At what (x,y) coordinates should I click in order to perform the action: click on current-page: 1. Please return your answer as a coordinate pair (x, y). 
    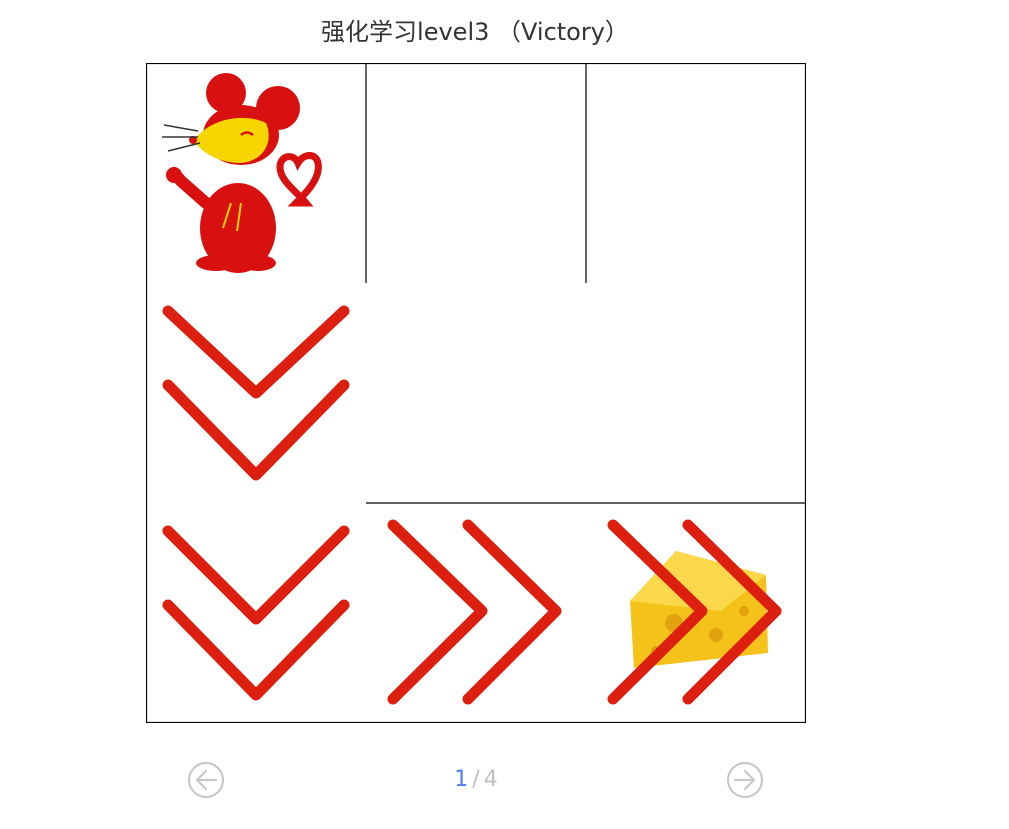
    Looking at the image, I should click on (461, 779).